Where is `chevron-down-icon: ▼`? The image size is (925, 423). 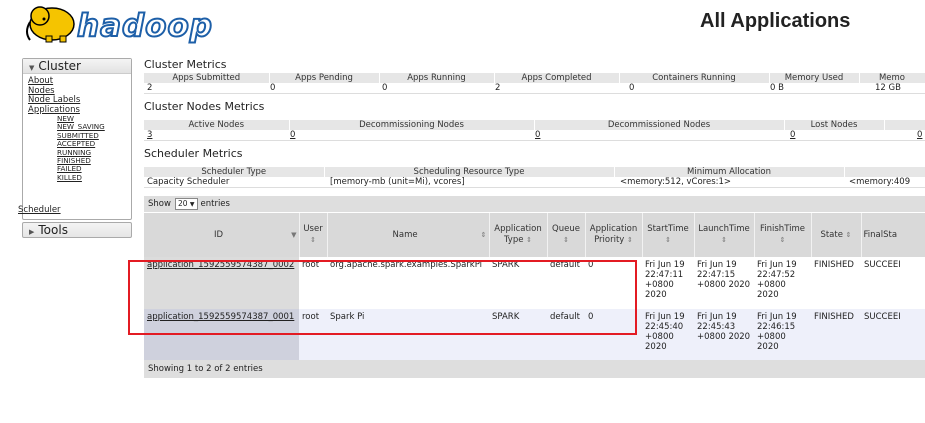
chevron-down-icon: ▼ is located at coordinates (192, 204).